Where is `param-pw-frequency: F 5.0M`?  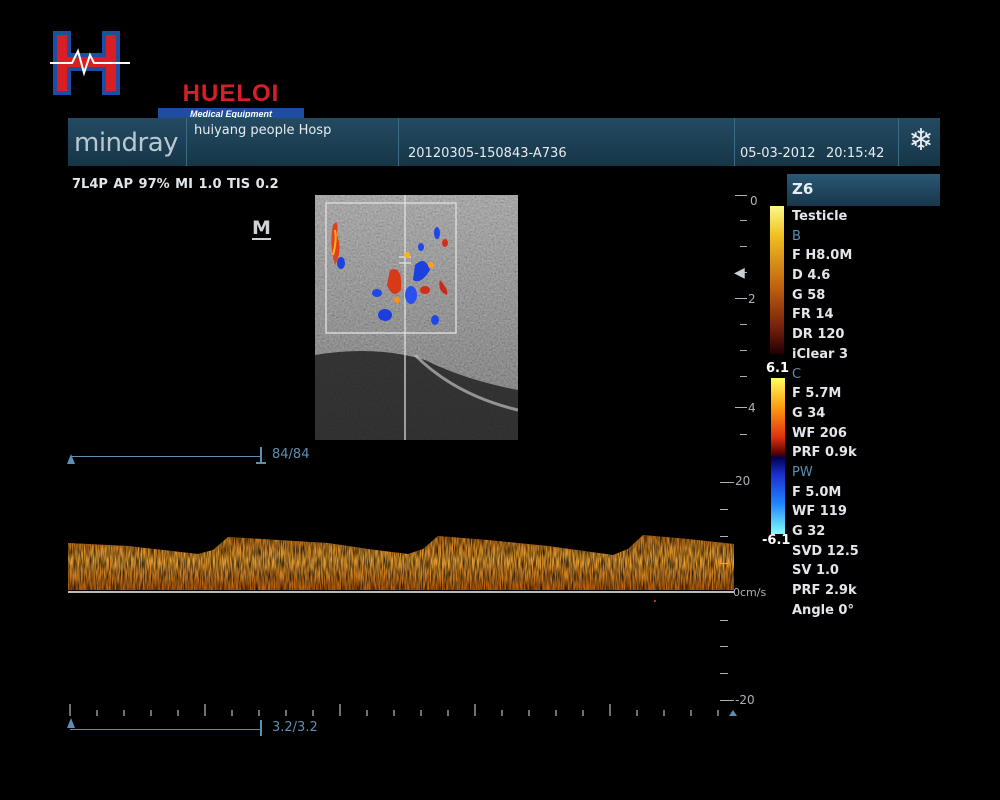
param-pw-frequency: F 5.0M is located at coordinates (817, 492).